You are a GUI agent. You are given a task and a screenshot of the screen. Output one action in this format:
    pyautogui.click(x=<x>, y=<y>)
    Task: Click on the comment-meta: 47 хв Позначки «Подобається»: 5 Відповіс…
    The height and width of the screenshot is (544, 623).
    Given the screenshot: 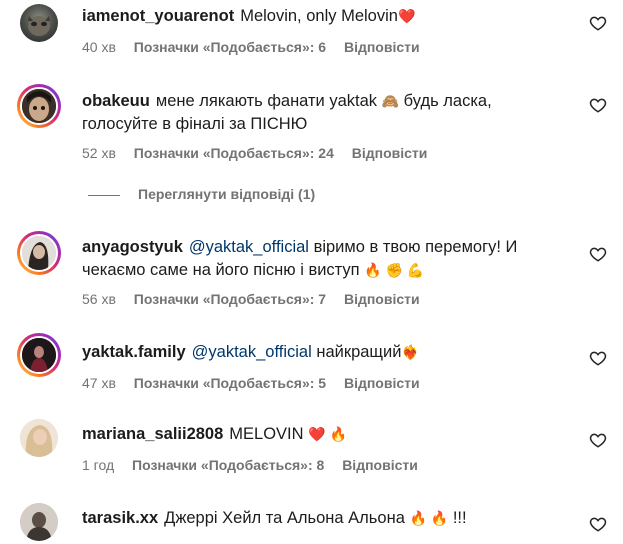 What is the action you would take?
    pyautogui.click(x=258, y=383)
    